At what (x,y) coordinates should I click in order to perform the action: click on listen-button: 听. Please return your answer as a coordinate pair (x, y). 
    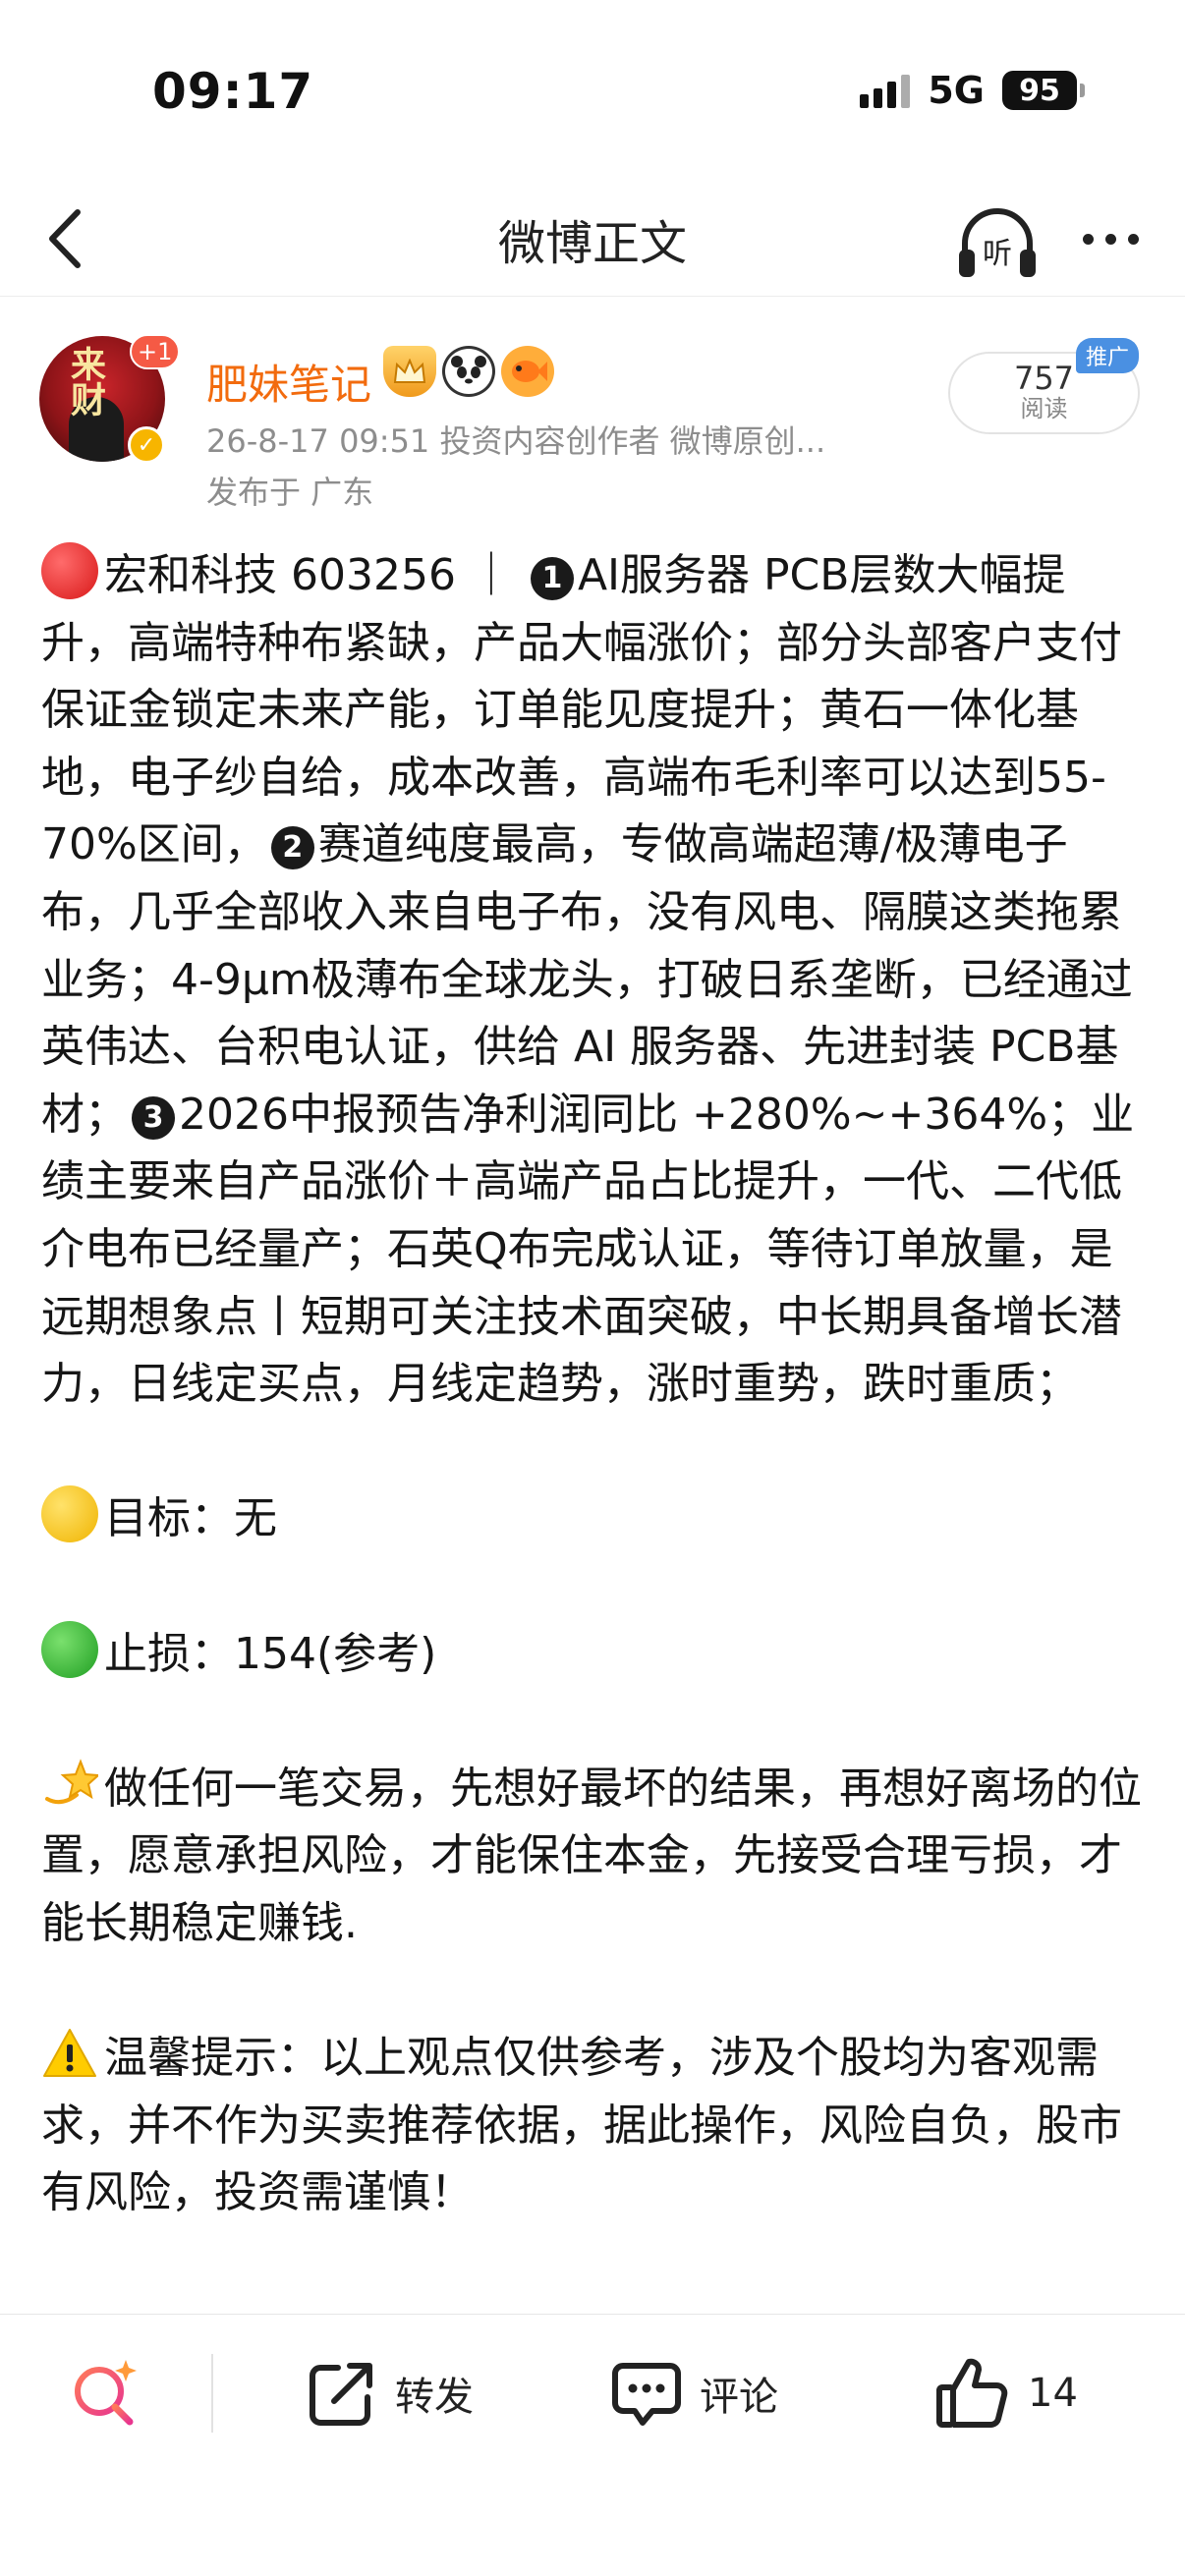
    Looking at the image, I should click on (998, 242).